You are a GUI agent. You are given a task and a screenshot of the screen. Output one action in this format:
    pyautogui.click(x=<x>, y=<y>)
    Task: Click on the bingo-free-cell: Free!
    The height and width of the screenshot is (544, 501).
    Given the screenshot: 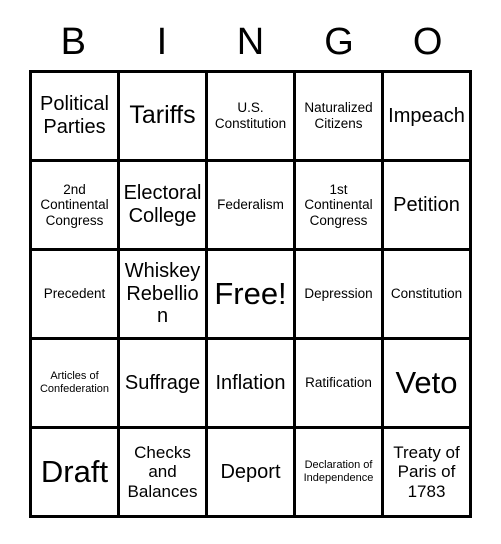 What is the action you would take?
    pyautogui.click(x=252, y=295)
    